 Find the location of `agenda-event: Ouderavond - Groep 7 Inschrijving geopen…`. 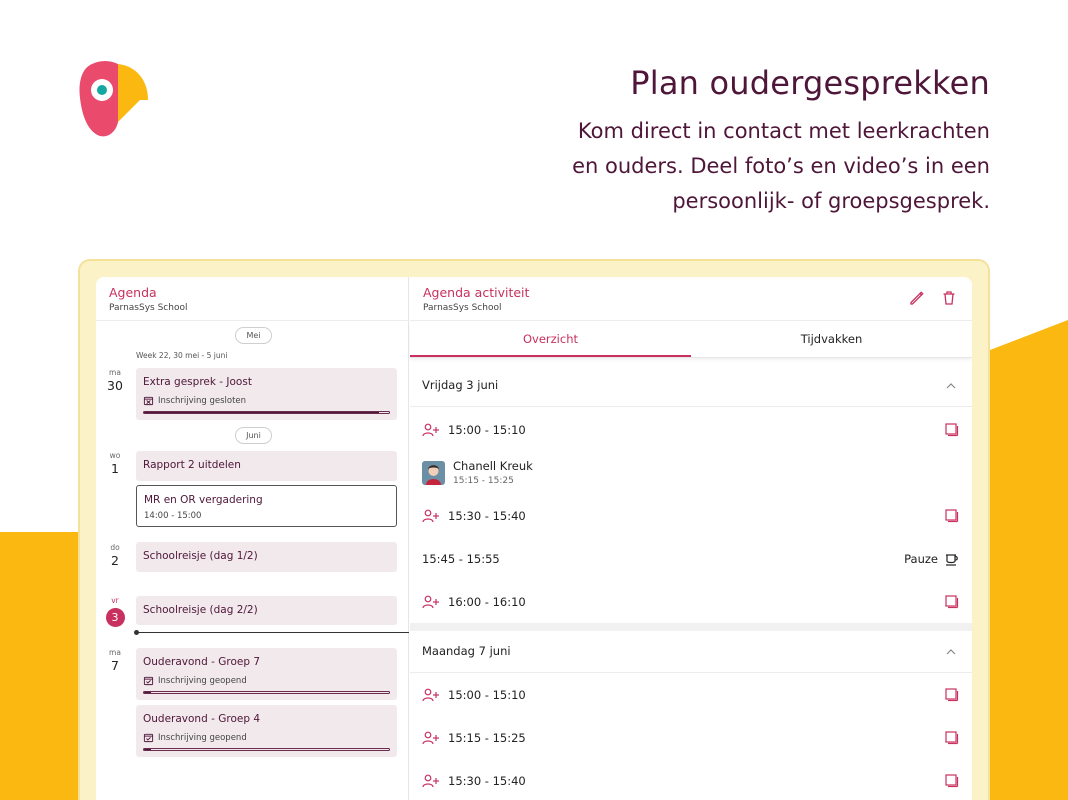

agenda-event: Ouderavond - Groep 7 Inschrijving geopen… is located at coordinates (266, 674).